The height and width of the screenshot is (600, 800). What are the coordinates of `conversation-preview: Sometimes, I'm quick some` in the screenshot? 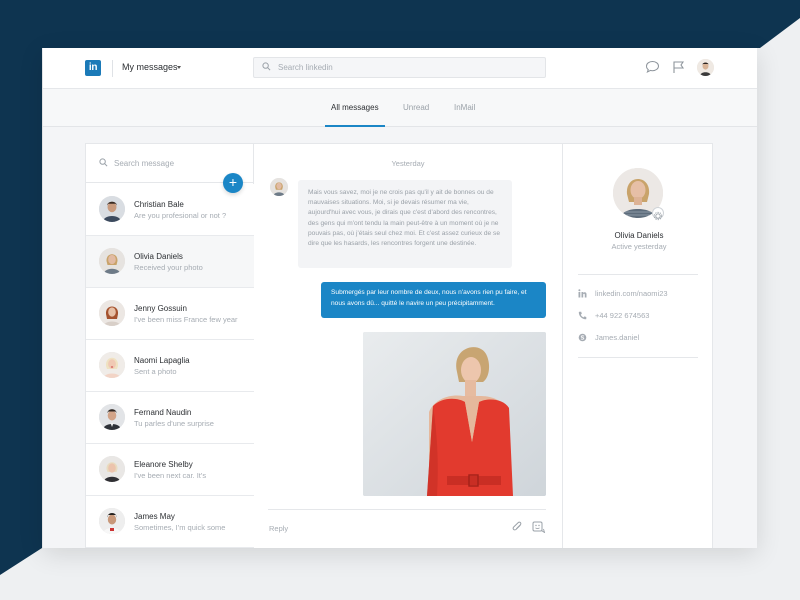 It's located at (180, 527).